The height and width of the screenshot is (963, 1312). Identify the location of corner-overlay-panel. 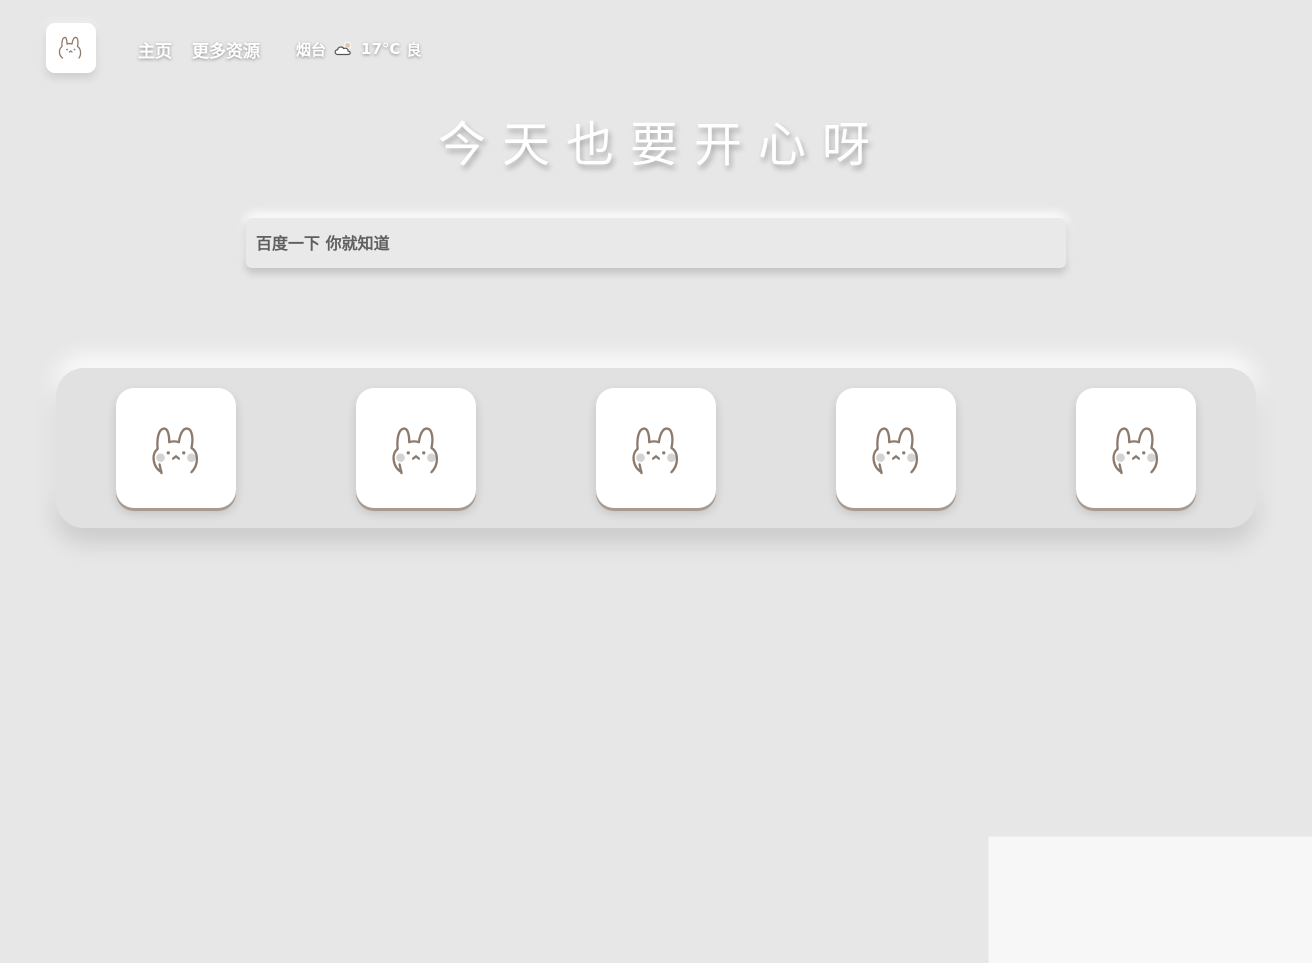
(1150, 899).